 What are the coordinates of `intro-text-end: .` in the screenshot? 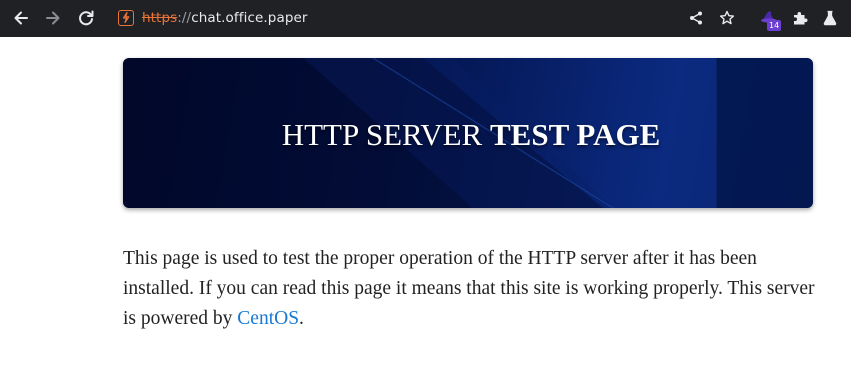 It's located at (301, 318).